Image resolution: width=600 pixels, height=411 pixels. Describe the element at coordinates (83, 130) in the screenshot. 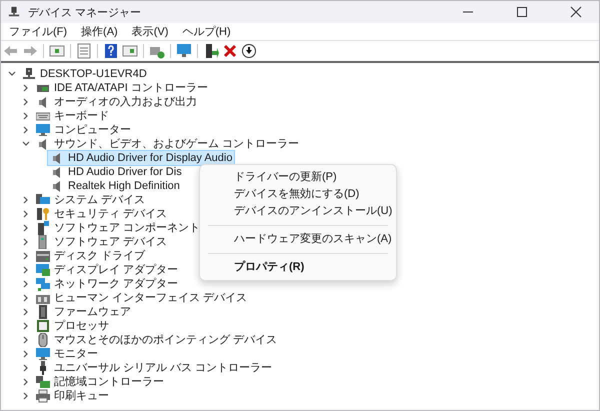

I see `tree-item: コンピューター` at that location.